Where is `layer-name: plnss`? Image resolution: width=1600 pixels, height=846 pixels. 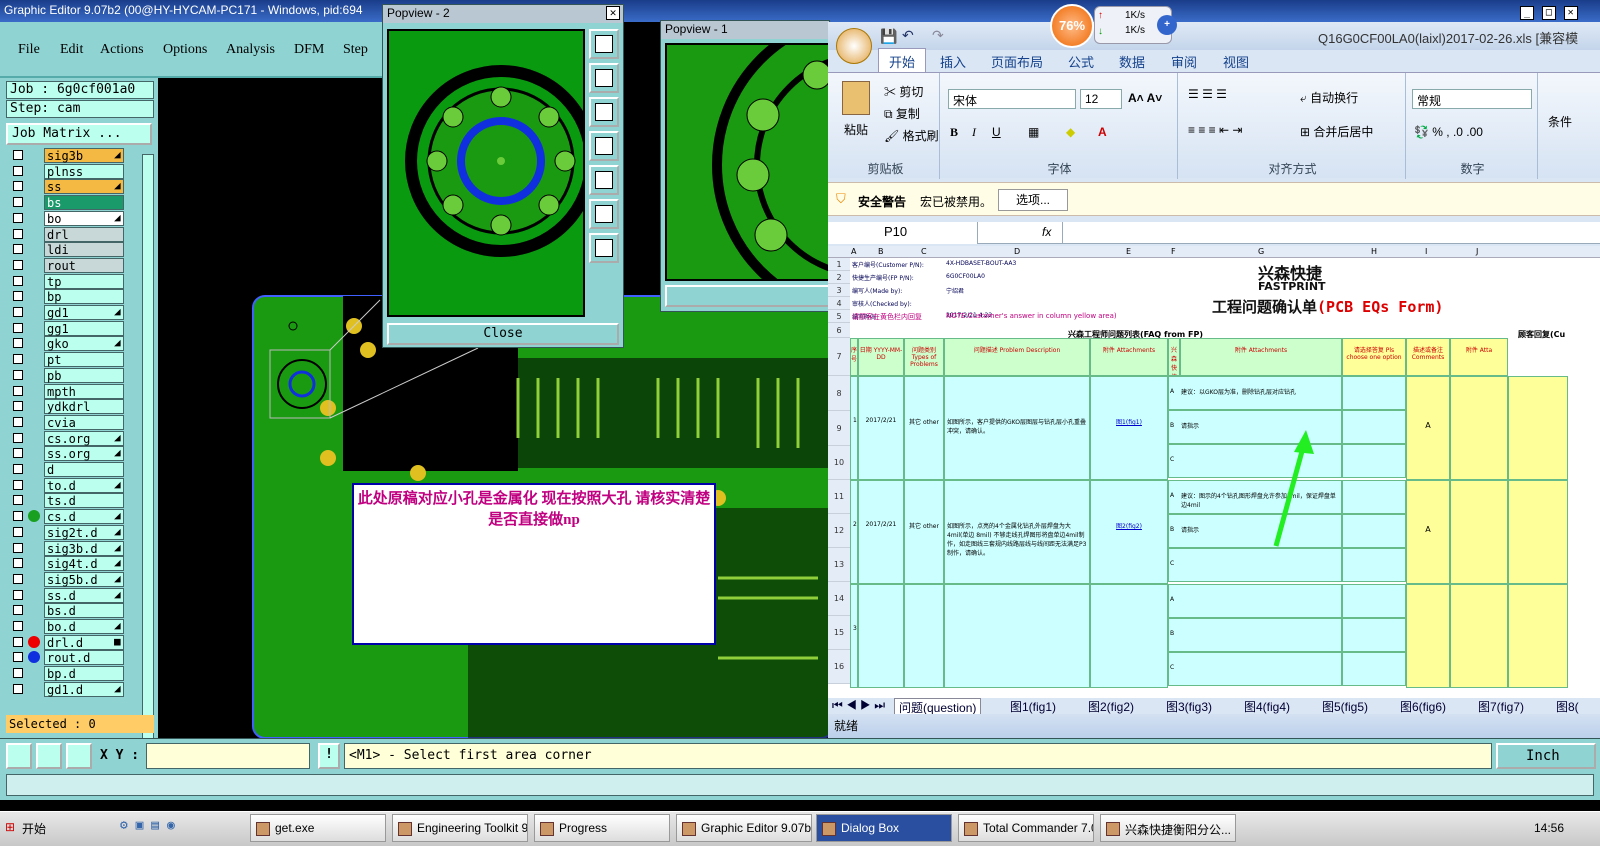 layer-name: plnss is located at coordinates (84, 171).